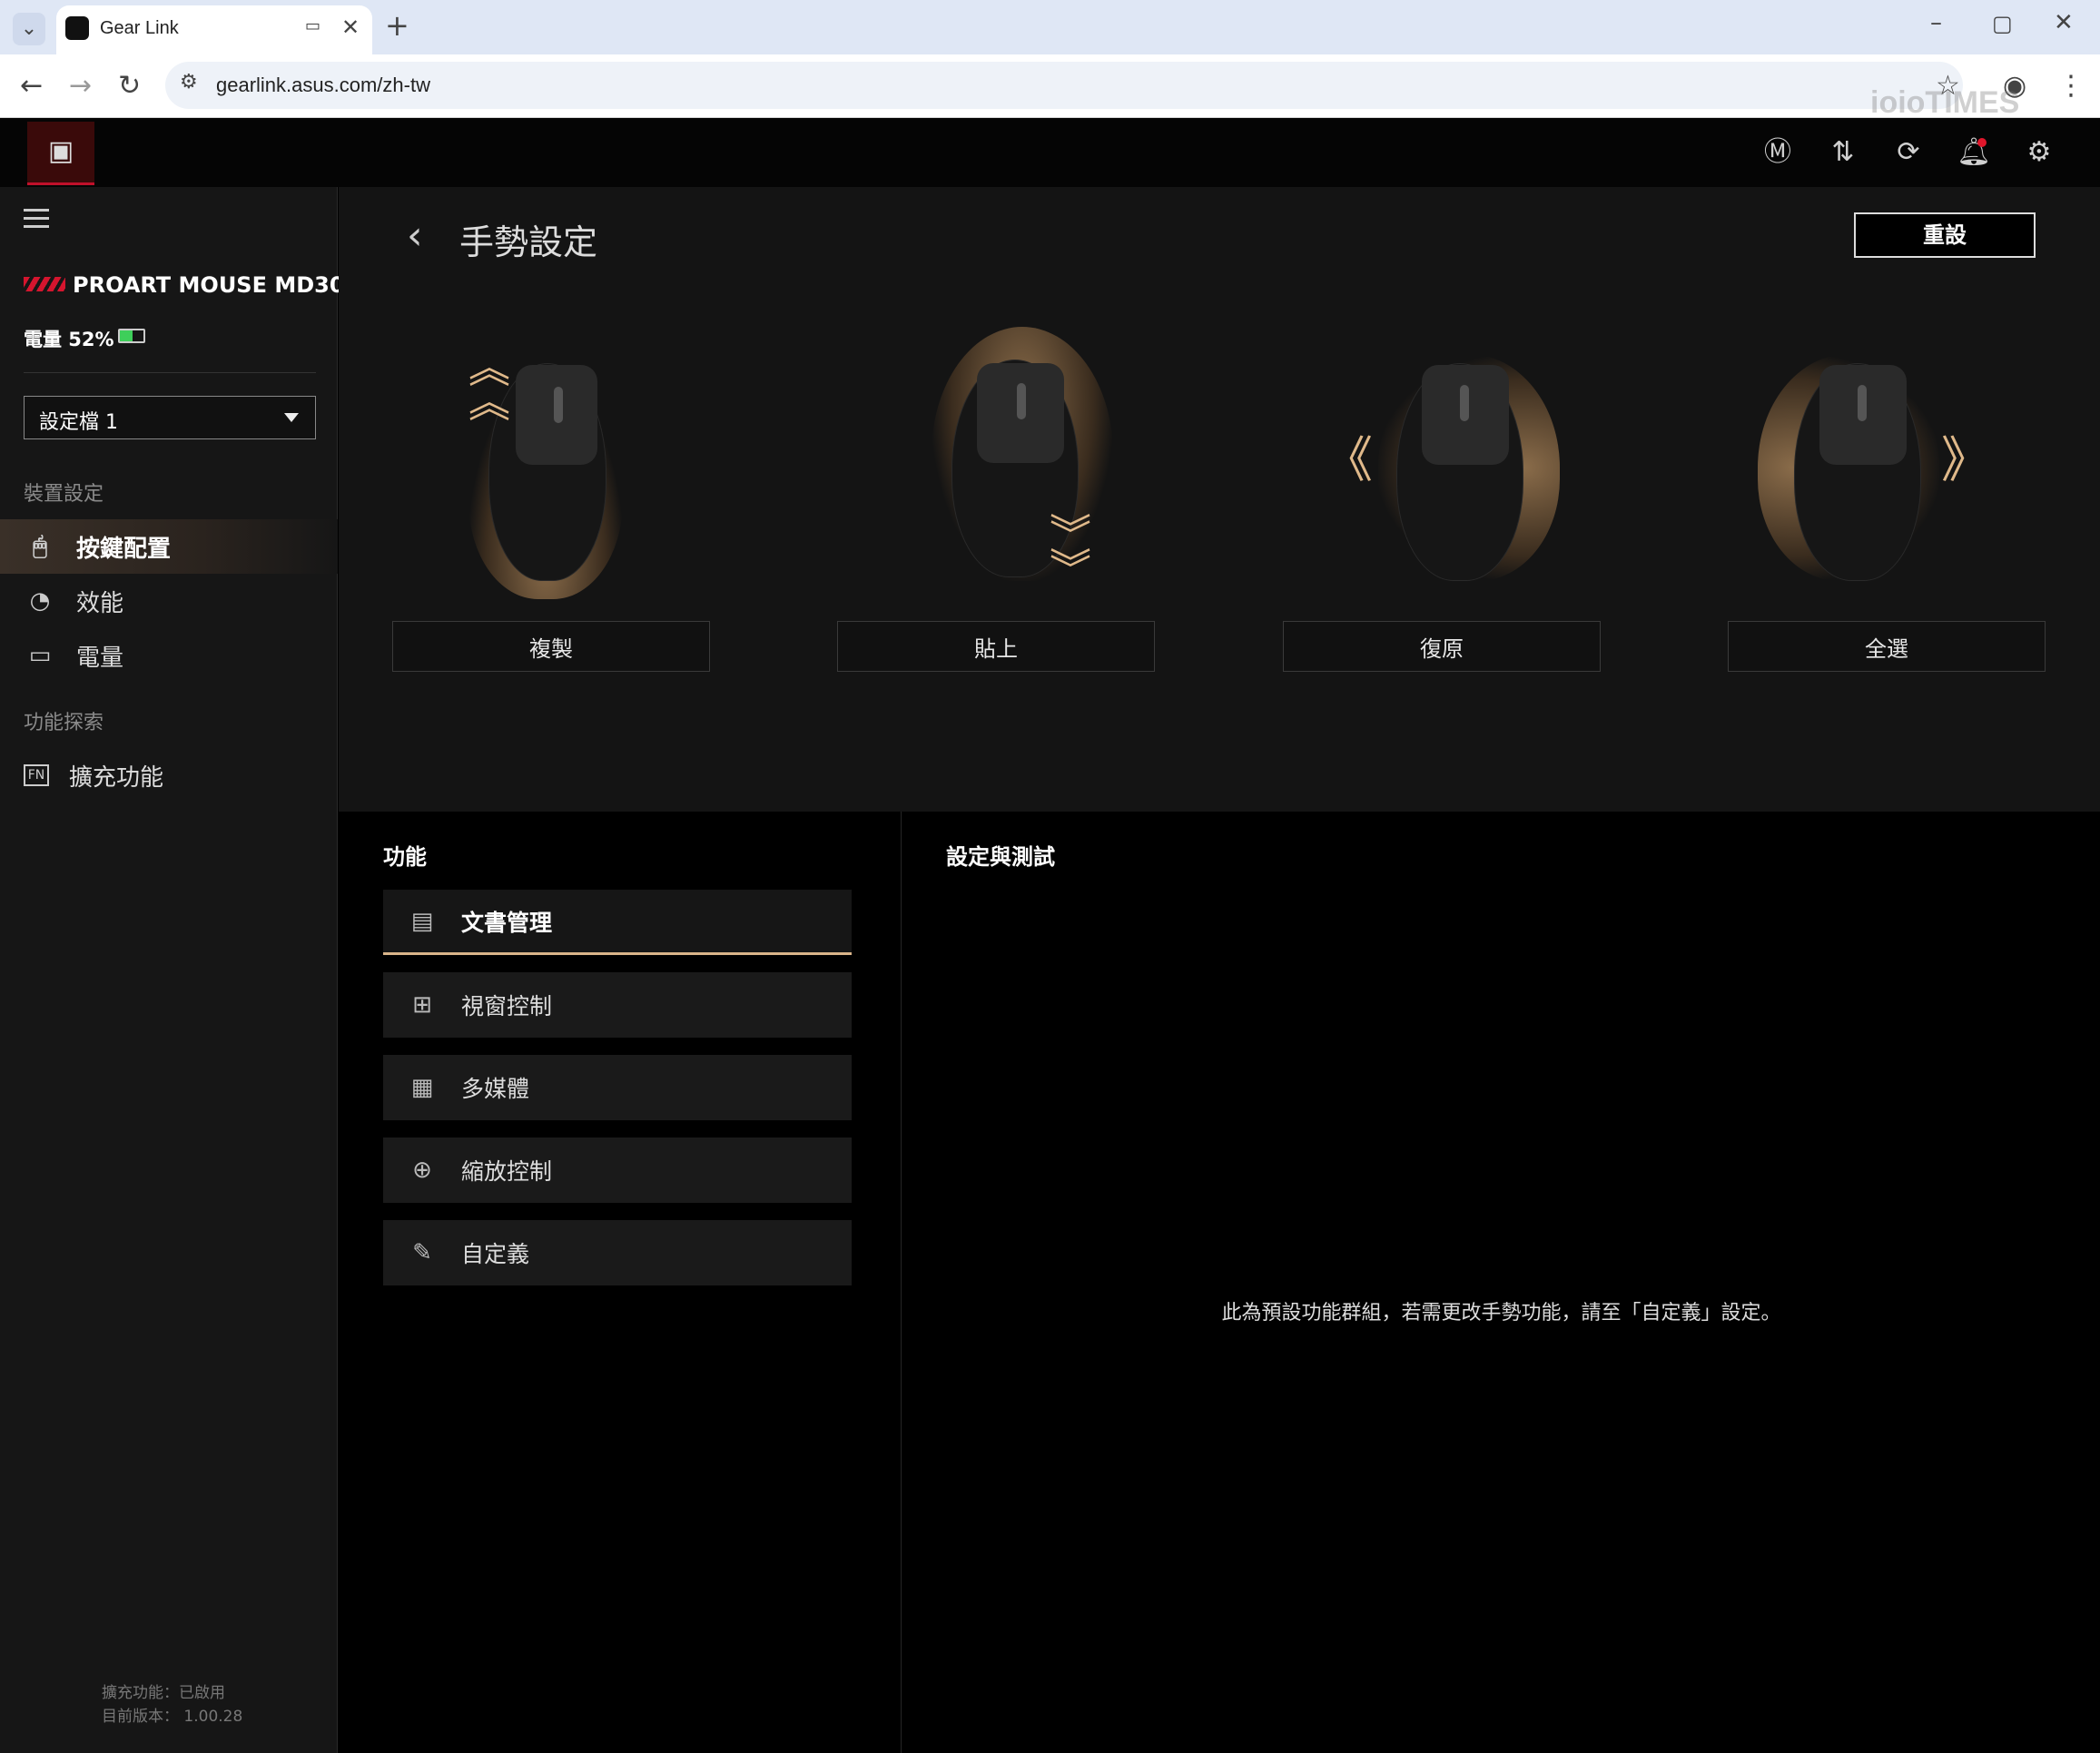 This screenshot has width=2100, height=1753. What do you see at coordinates (1936, 22) in the screenshot?
I see `minimize-icon: –` at bounding box center [1936, 22].